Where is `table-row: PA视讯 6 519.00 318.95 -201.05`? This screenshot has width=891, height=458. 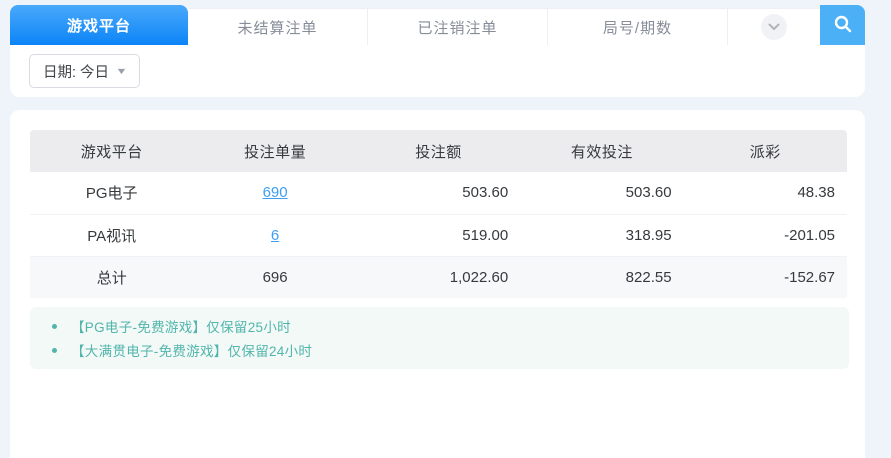
table-row: PA视讯 6 519.00 318.95 -201.05 is located at coordinates (438, 235).